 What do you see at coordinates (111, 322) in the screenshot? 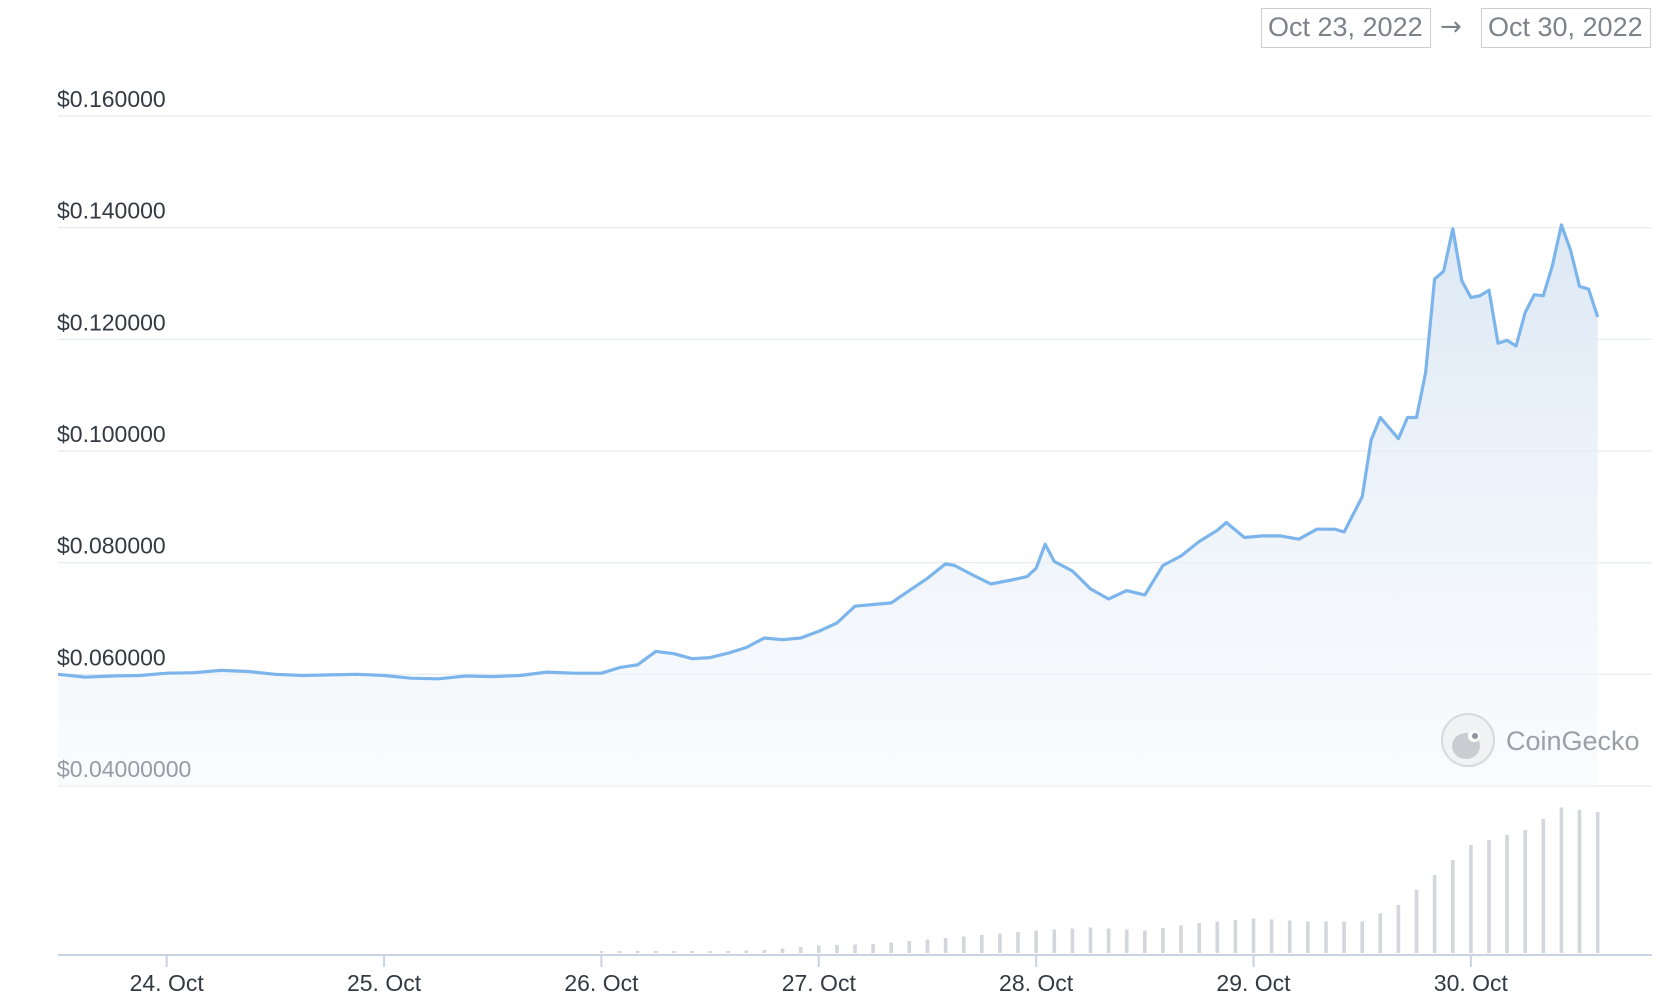
I see `y-tick-label: $0.120000` at bounding box center [111, 322].